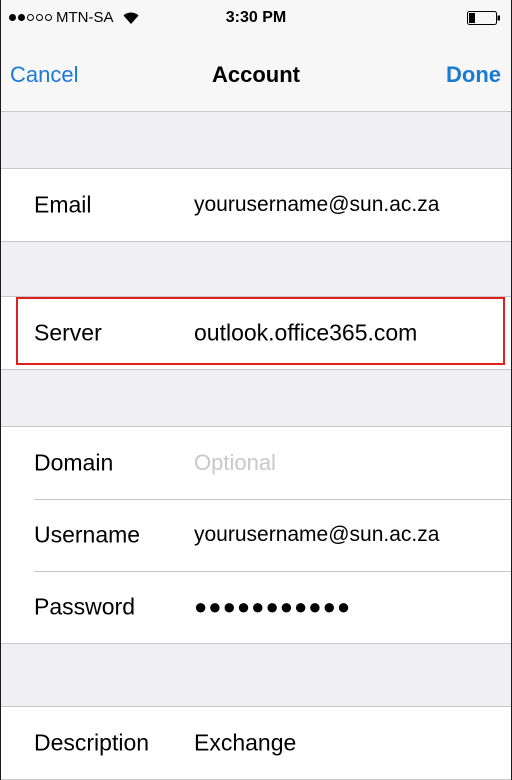  I want to click on description-group: Description Exchange, so click(256, 743).